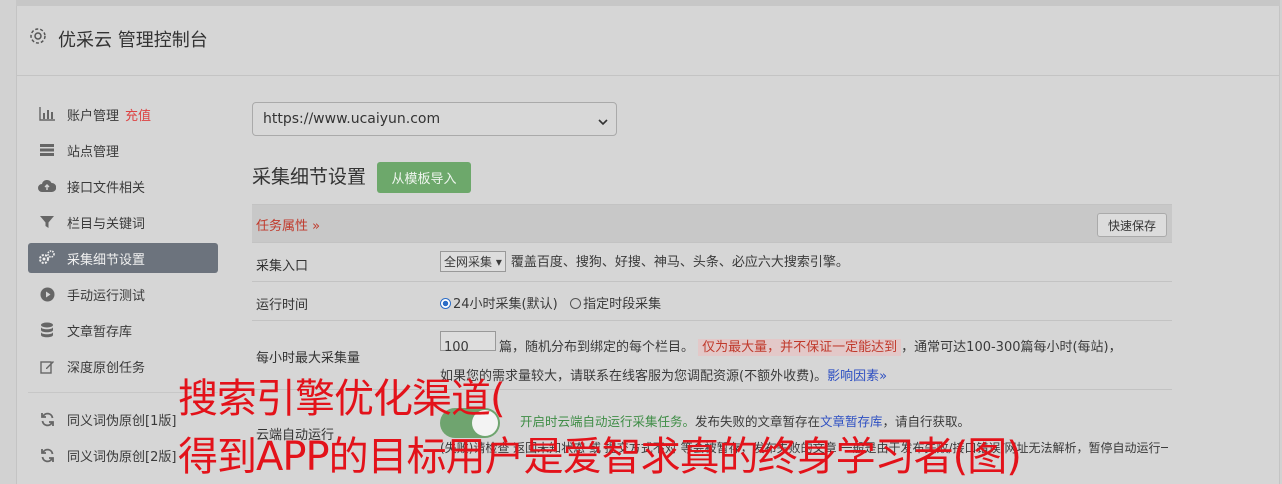 This screenshot has width=1282, height=484. Describe the element at coordinates (122, 421) in the screenshot. I see `sidebar-item-label: 同义词伪原创[1版]` at that location.